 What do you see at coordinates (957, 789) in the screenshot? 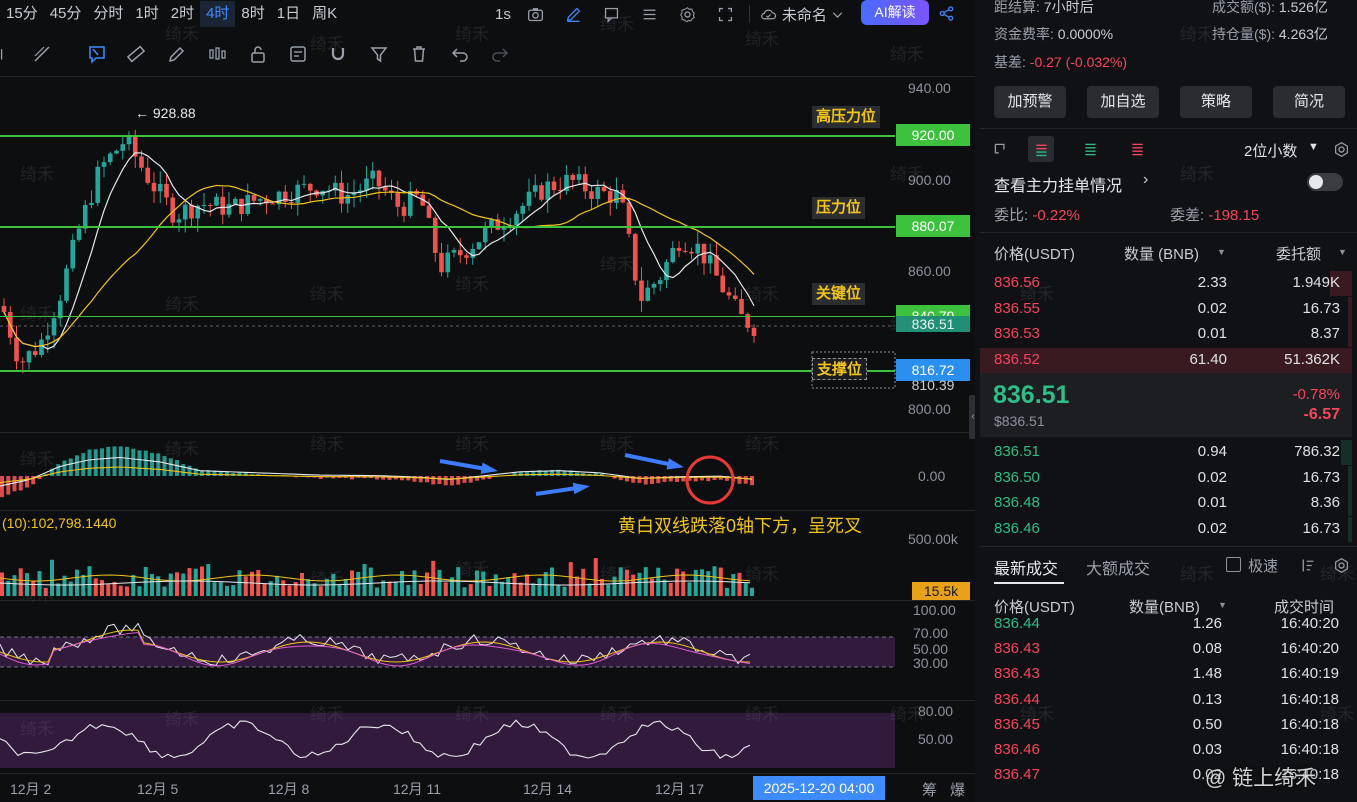
I see `liquidation-icon: 爆` at bounding box center [957, 789].